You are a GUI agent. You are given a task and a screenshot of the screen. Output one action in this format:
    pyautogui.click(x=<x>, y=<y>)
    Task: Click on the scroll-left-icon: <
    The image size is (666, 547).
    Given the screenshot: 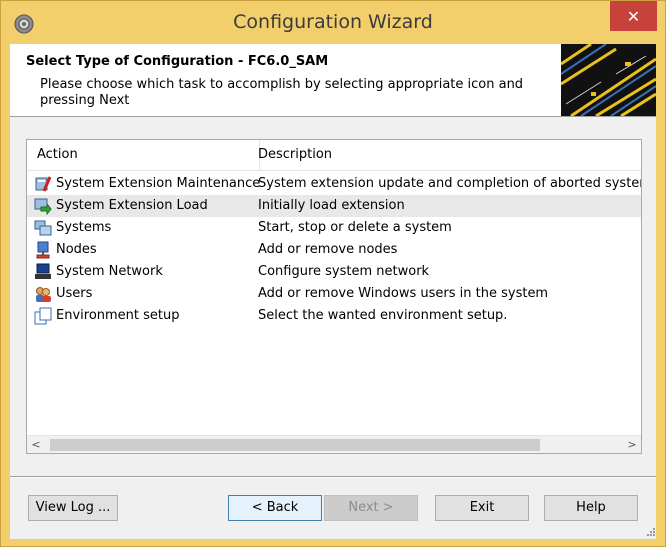 What is the action you would take?
    pyautogui.click(x=36, y=444)
    